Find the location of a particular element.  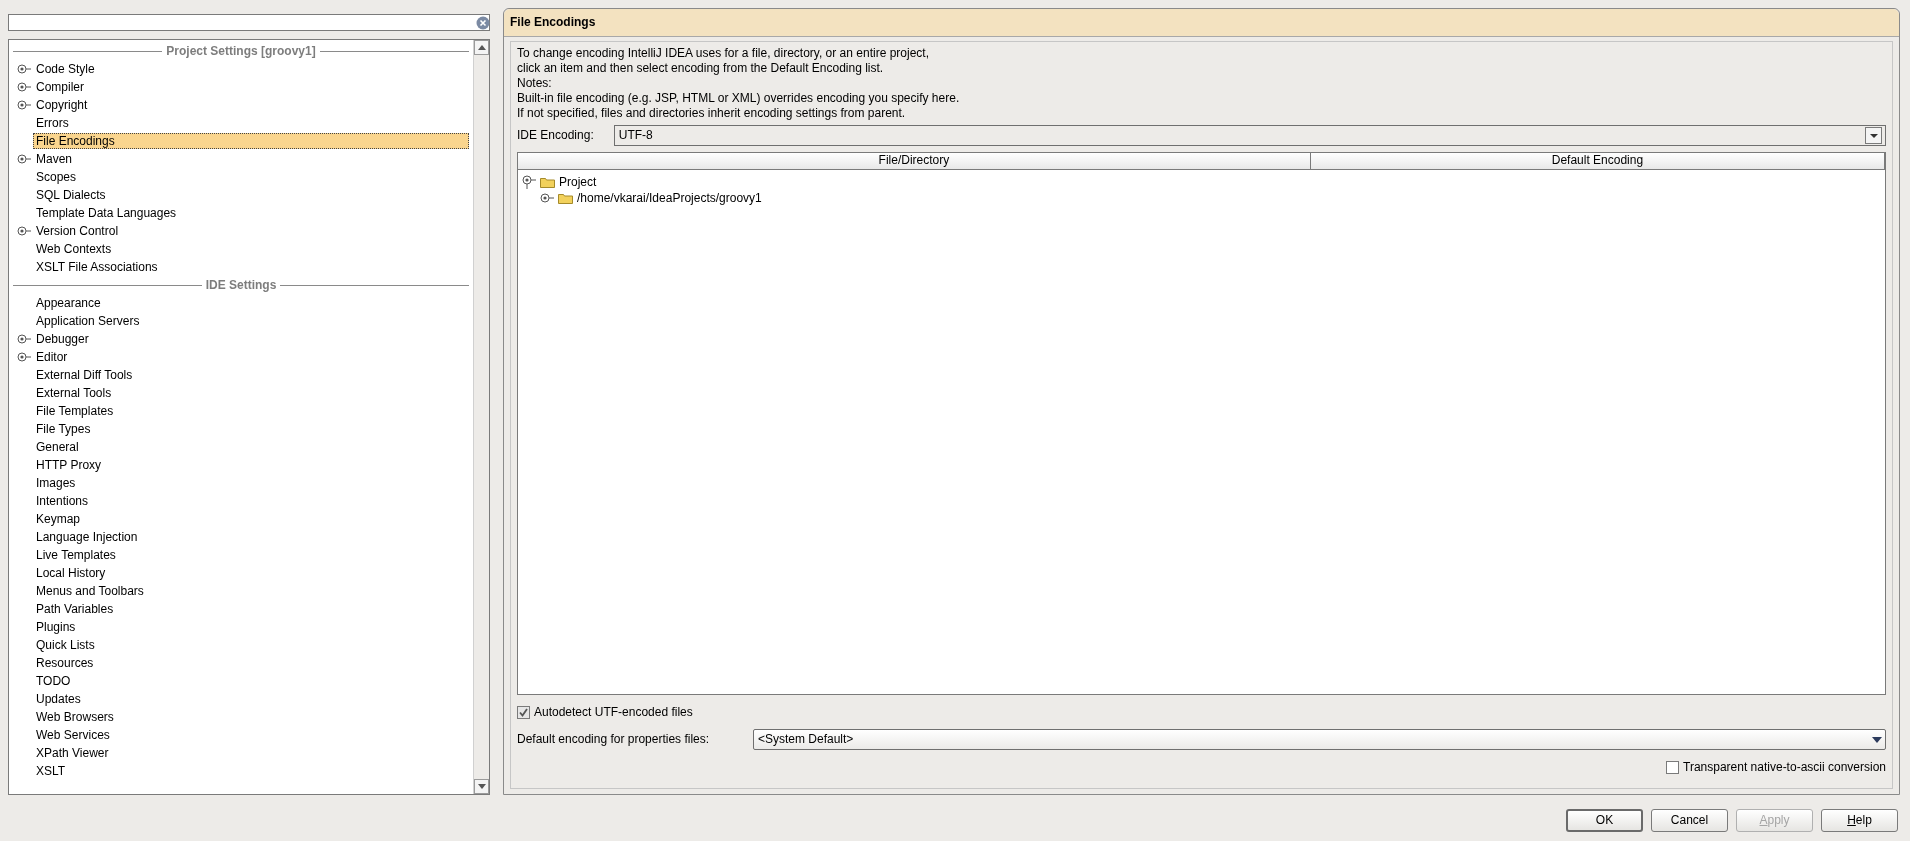

settings-tree-item: Live Templates is located at coordinates (76, 555).